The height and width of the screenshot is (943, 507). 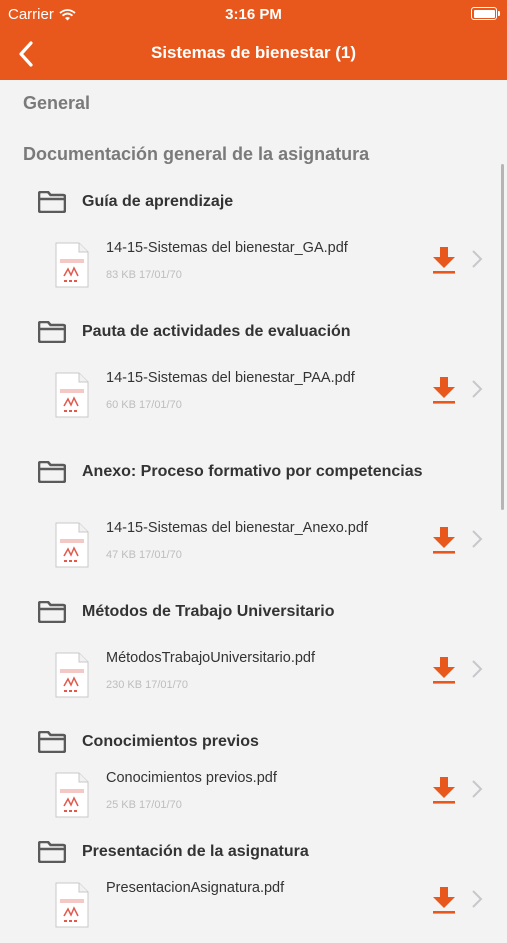 What do you see at coordinates (57, 103) in the screenshot?
I see `section-header-general: General` at bounding box center [57, 103].